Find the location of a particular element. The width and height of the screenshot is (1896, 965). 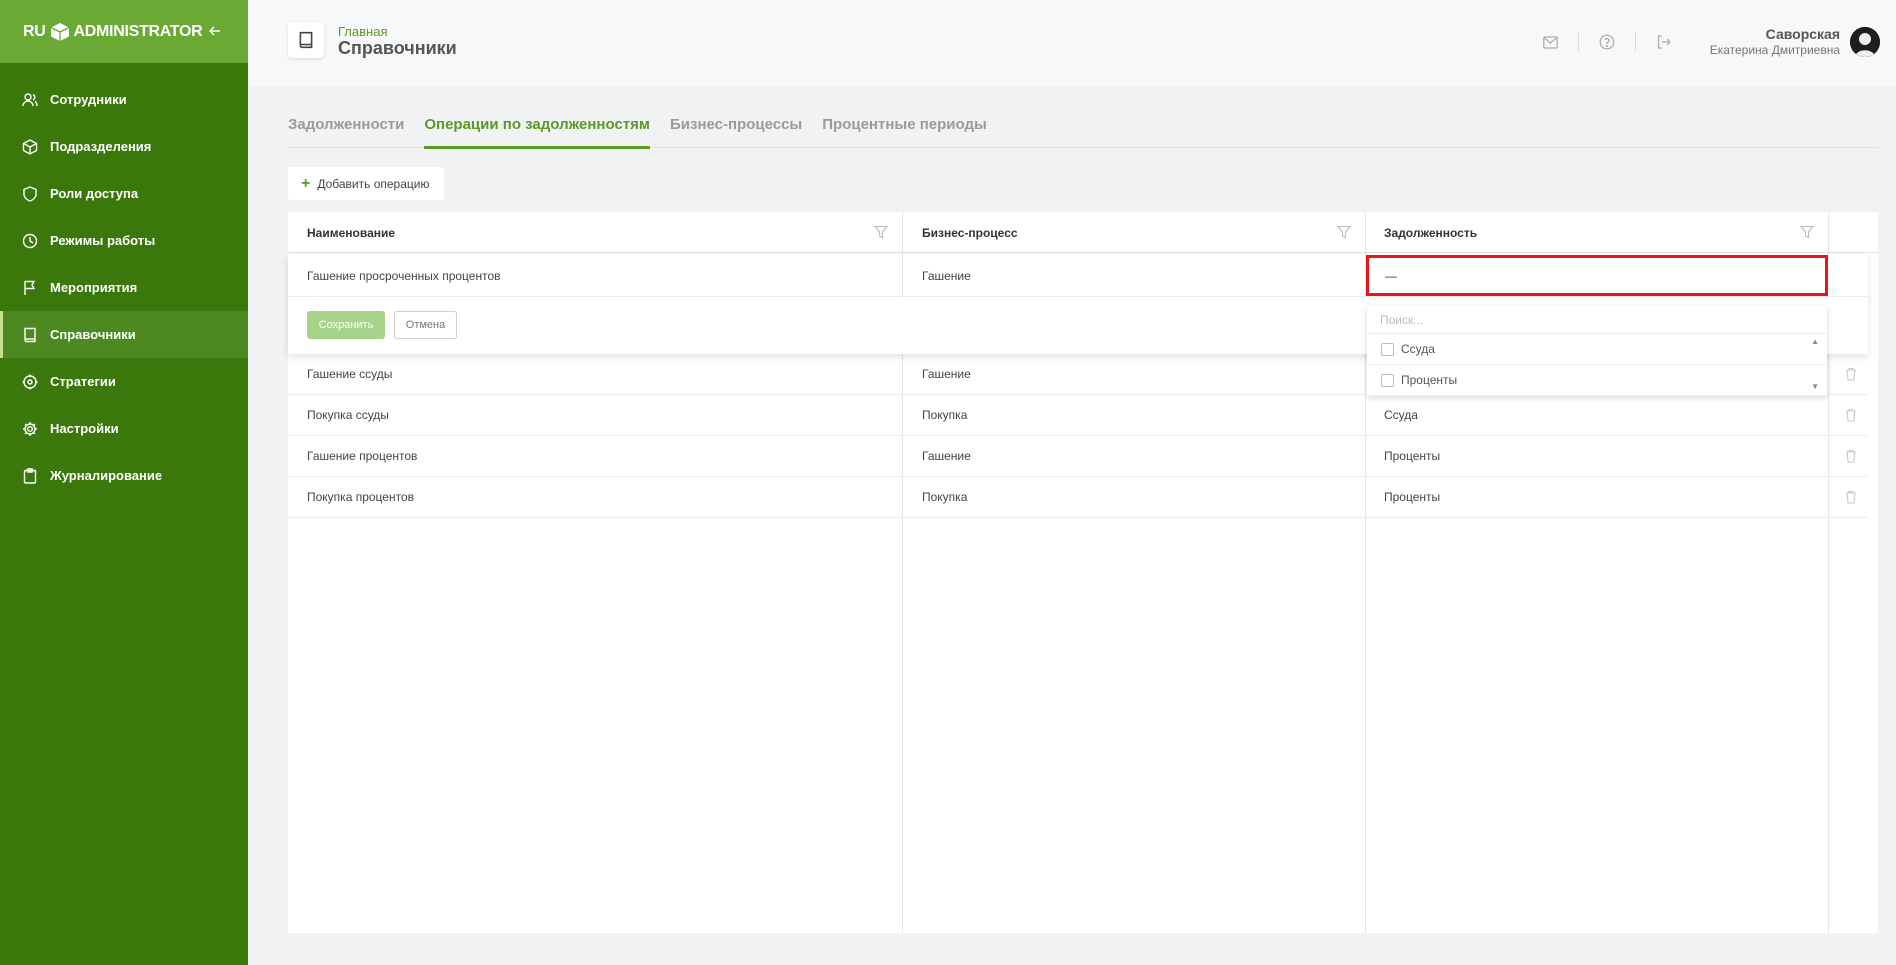

brand-bar: RU ADMINISTRATOR is located at coordinates (124, 31).